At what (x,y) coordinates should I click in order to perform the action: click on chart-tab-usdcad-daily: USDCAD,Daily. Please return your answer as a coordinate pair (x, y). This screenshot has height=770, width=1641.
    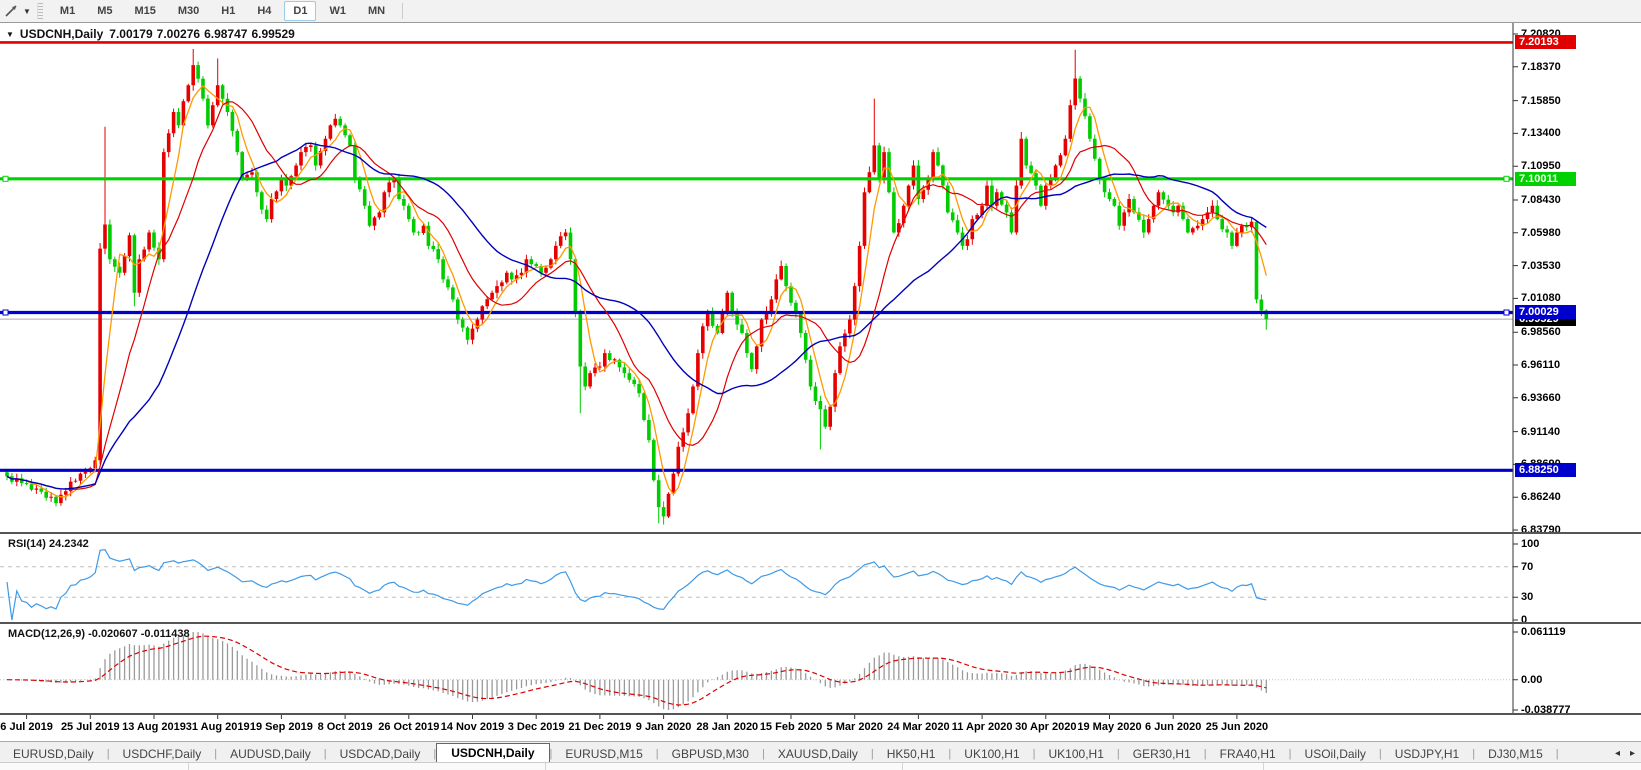
    Looking at the image, I should click on (380, 753).